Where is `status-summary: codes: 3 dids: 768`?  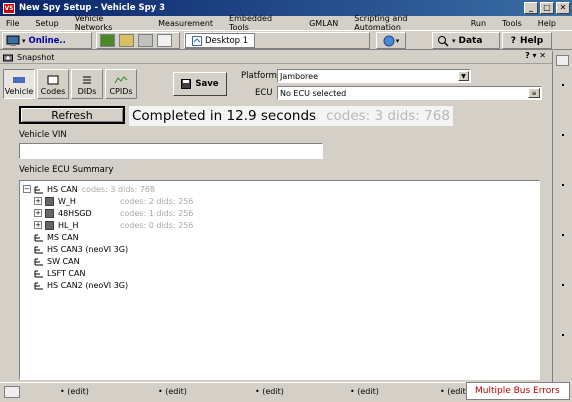 status-summary: codes: 3 dids: 768 is located at coordinates (388, 116).